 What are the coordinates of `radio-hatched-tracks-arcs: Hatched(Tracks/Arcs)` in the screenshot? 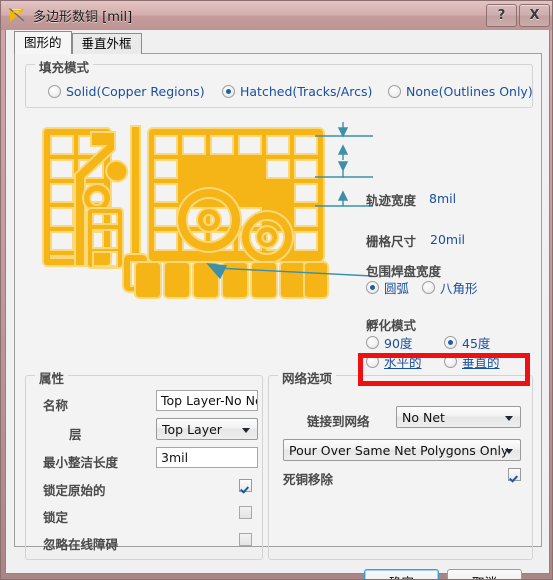 It's located at (297, 91).